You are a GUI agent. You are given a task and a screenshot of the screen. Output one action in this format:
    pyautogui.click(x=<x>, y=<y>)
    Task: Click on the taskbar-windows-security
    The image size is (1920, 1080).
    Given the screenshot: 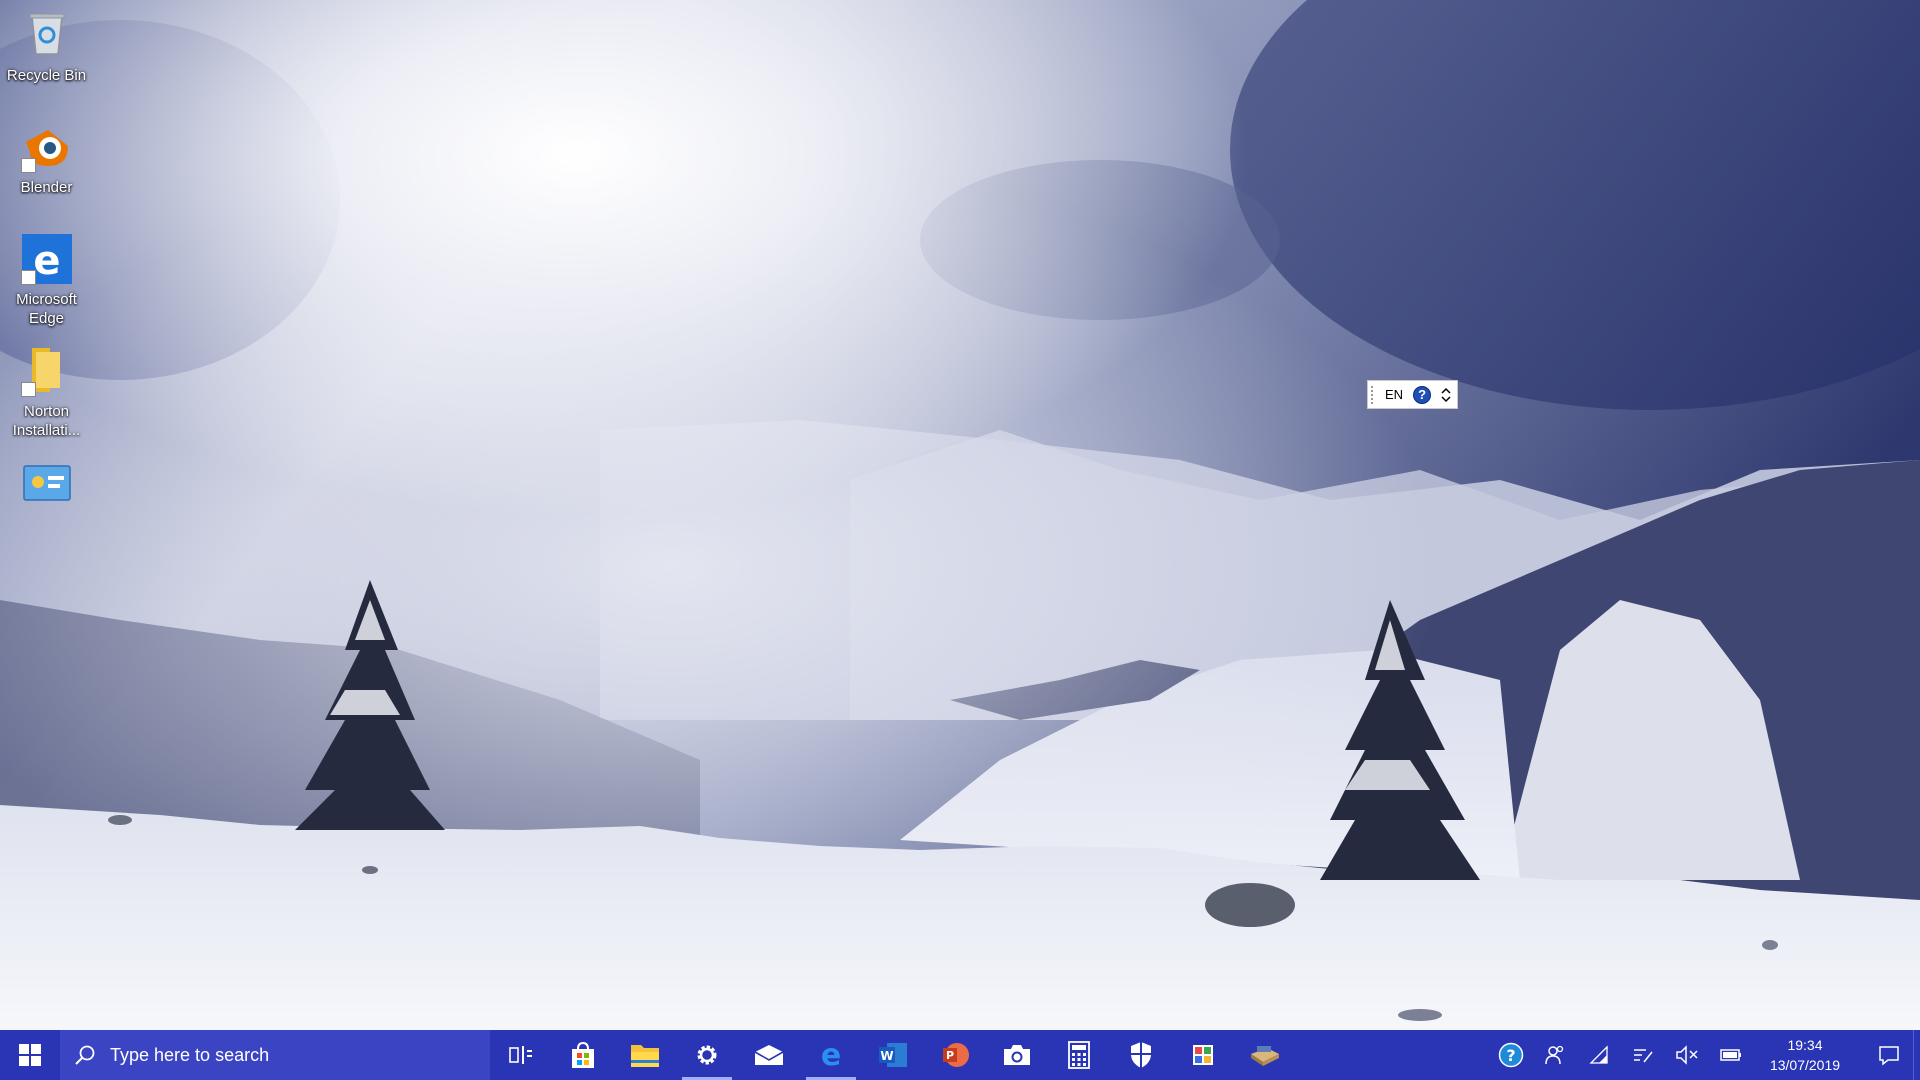 What is the action you would take?
    pyautogui.click(x=1141, y=1055)
    